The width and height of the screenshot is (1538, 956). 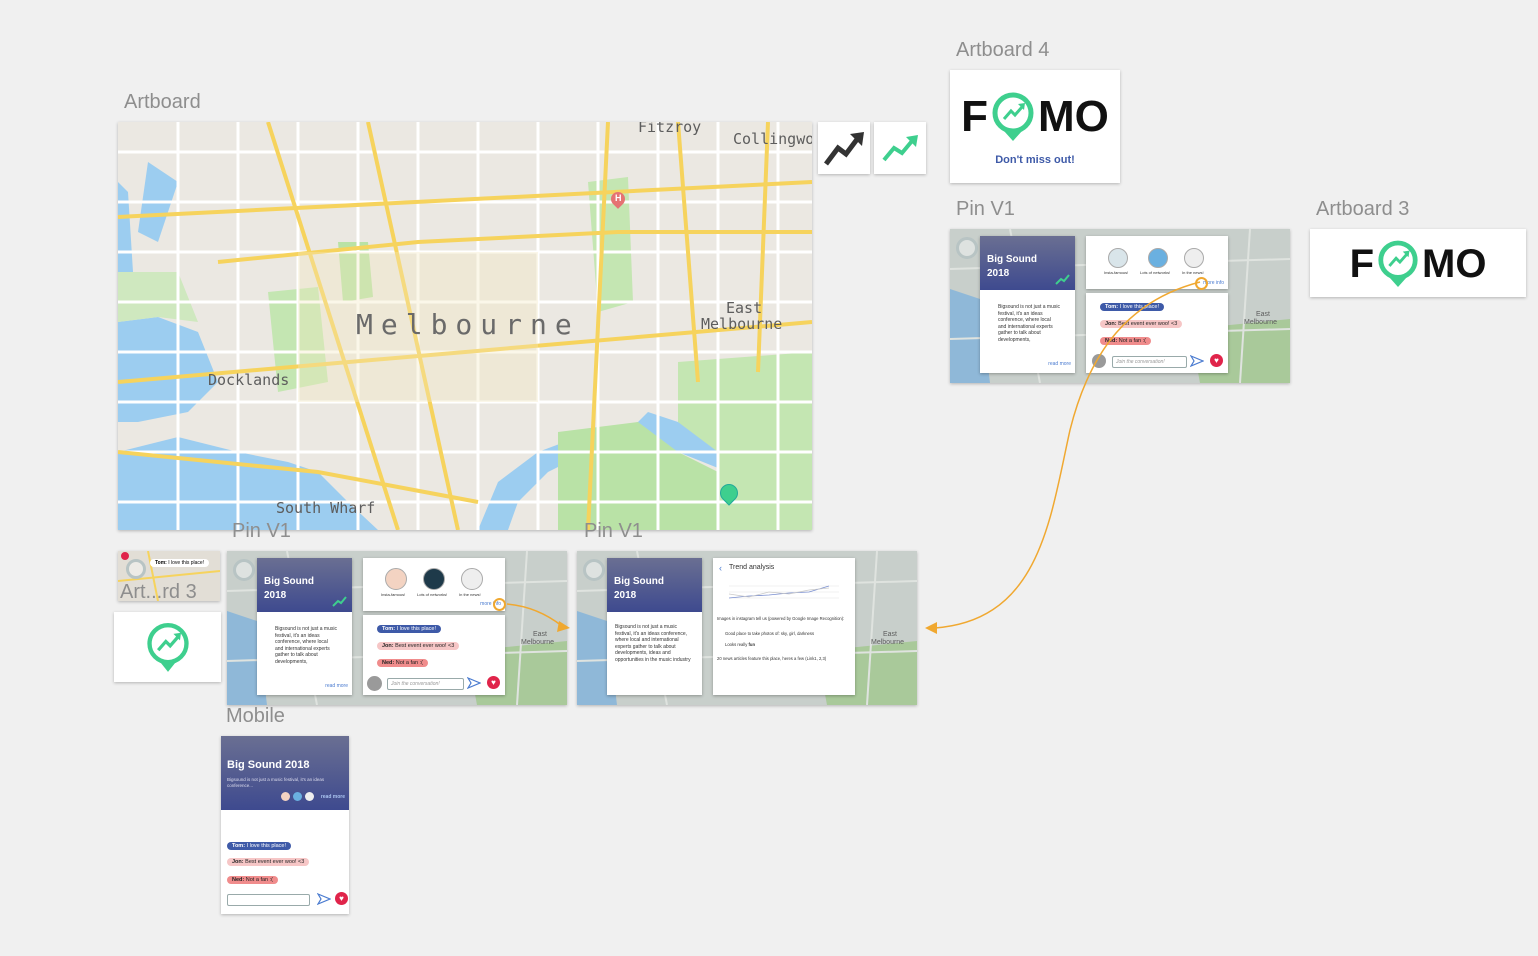 I want to click on read-more-link-a: read more, so click(x=336, y=686).